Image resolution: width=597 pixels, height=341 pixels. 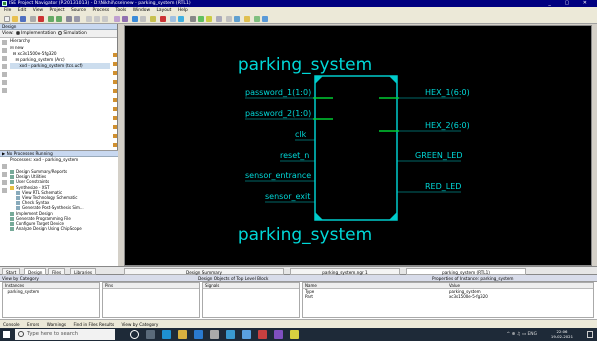 What do you see at coordinates (247, 19) in the screenshot?
I see `light-icon` at bounding box center [247, 19].